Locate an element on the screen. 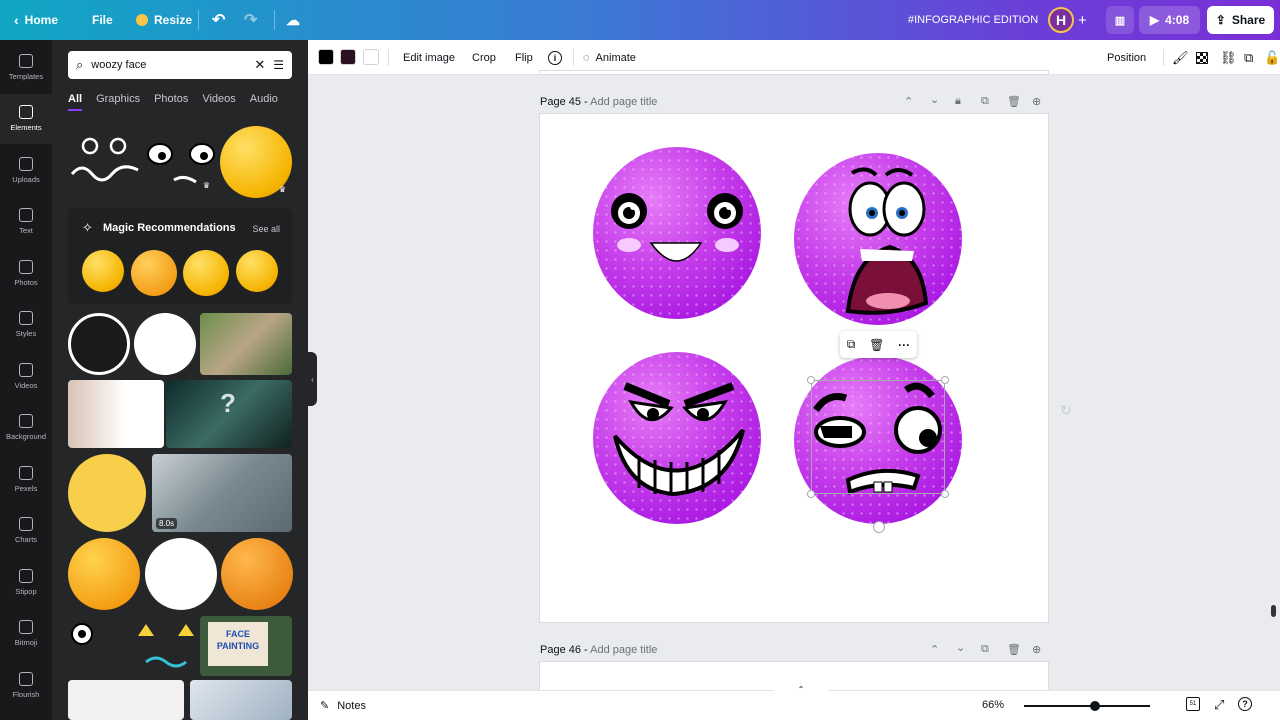  zoom-slider is located at coordinates (1087, 706).